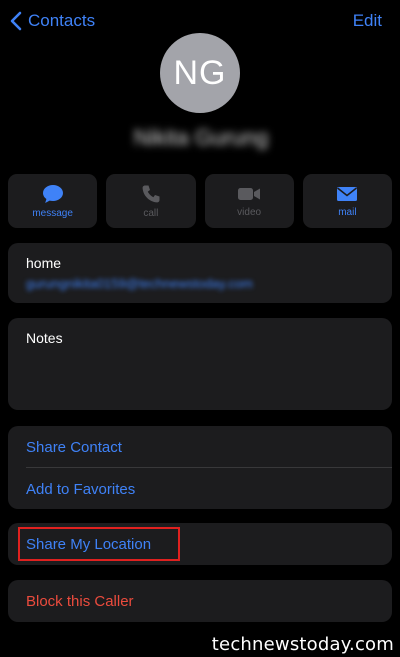  I want to click on avatar-initials: NG, so click(200, 72).